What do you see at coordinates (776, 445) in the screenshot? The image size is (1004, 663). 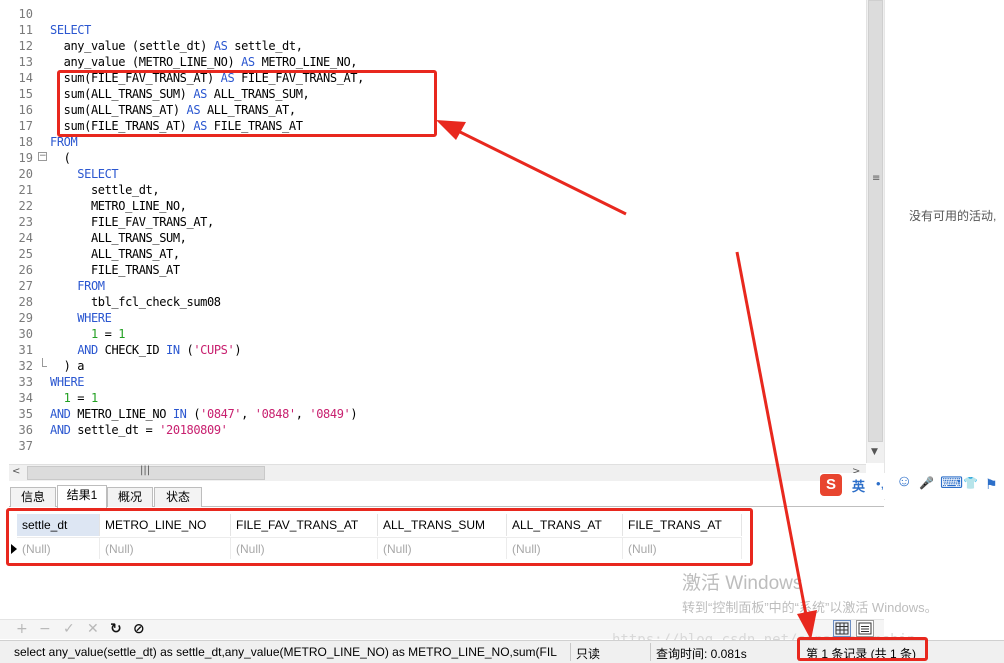 I see `arrow-to-record-count` at bounding box center [776, 445].